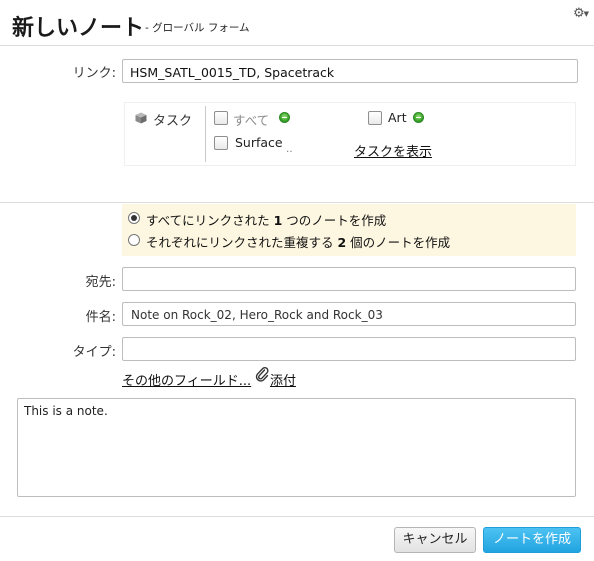  What do you see at coordinates (94, 73) in the screenshot?
I see `link-label: リンク:` at bounding box center [94, 73].